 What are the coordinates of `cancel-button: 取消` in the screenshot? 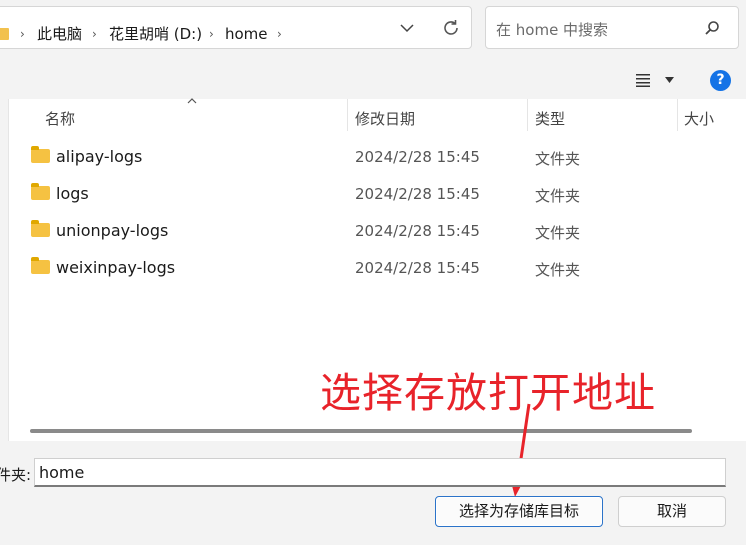 It's located at (672, 511).